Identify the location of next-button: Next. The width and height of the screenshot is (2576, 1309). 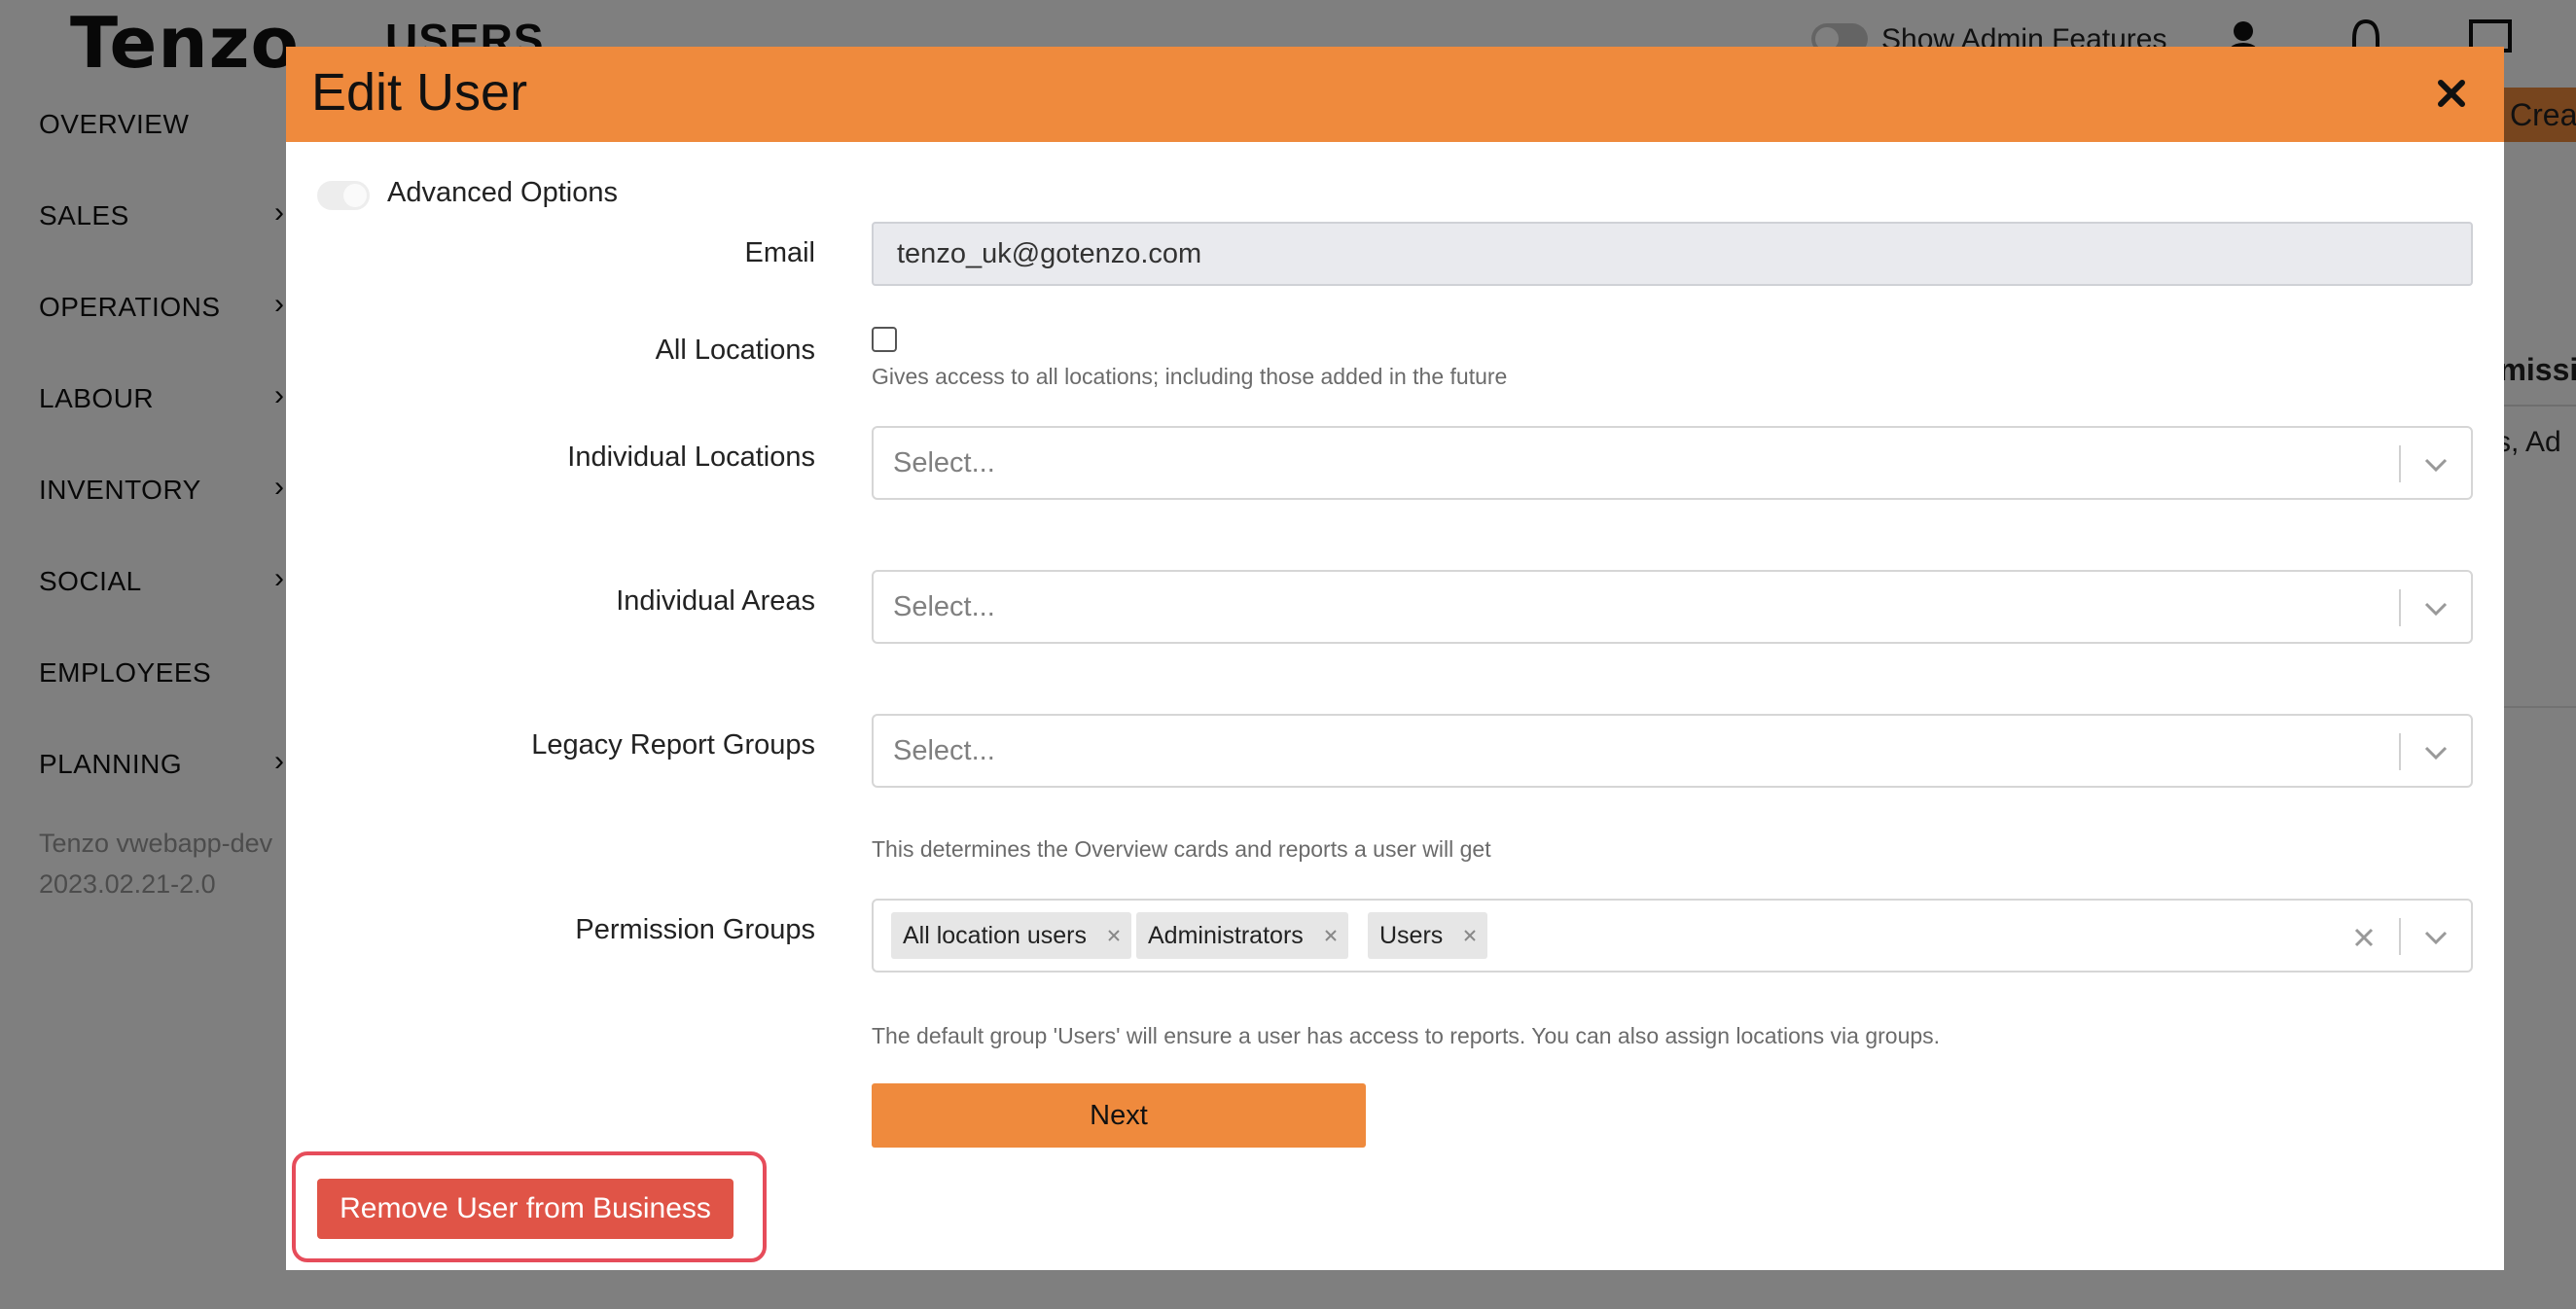
(1119, 1115).